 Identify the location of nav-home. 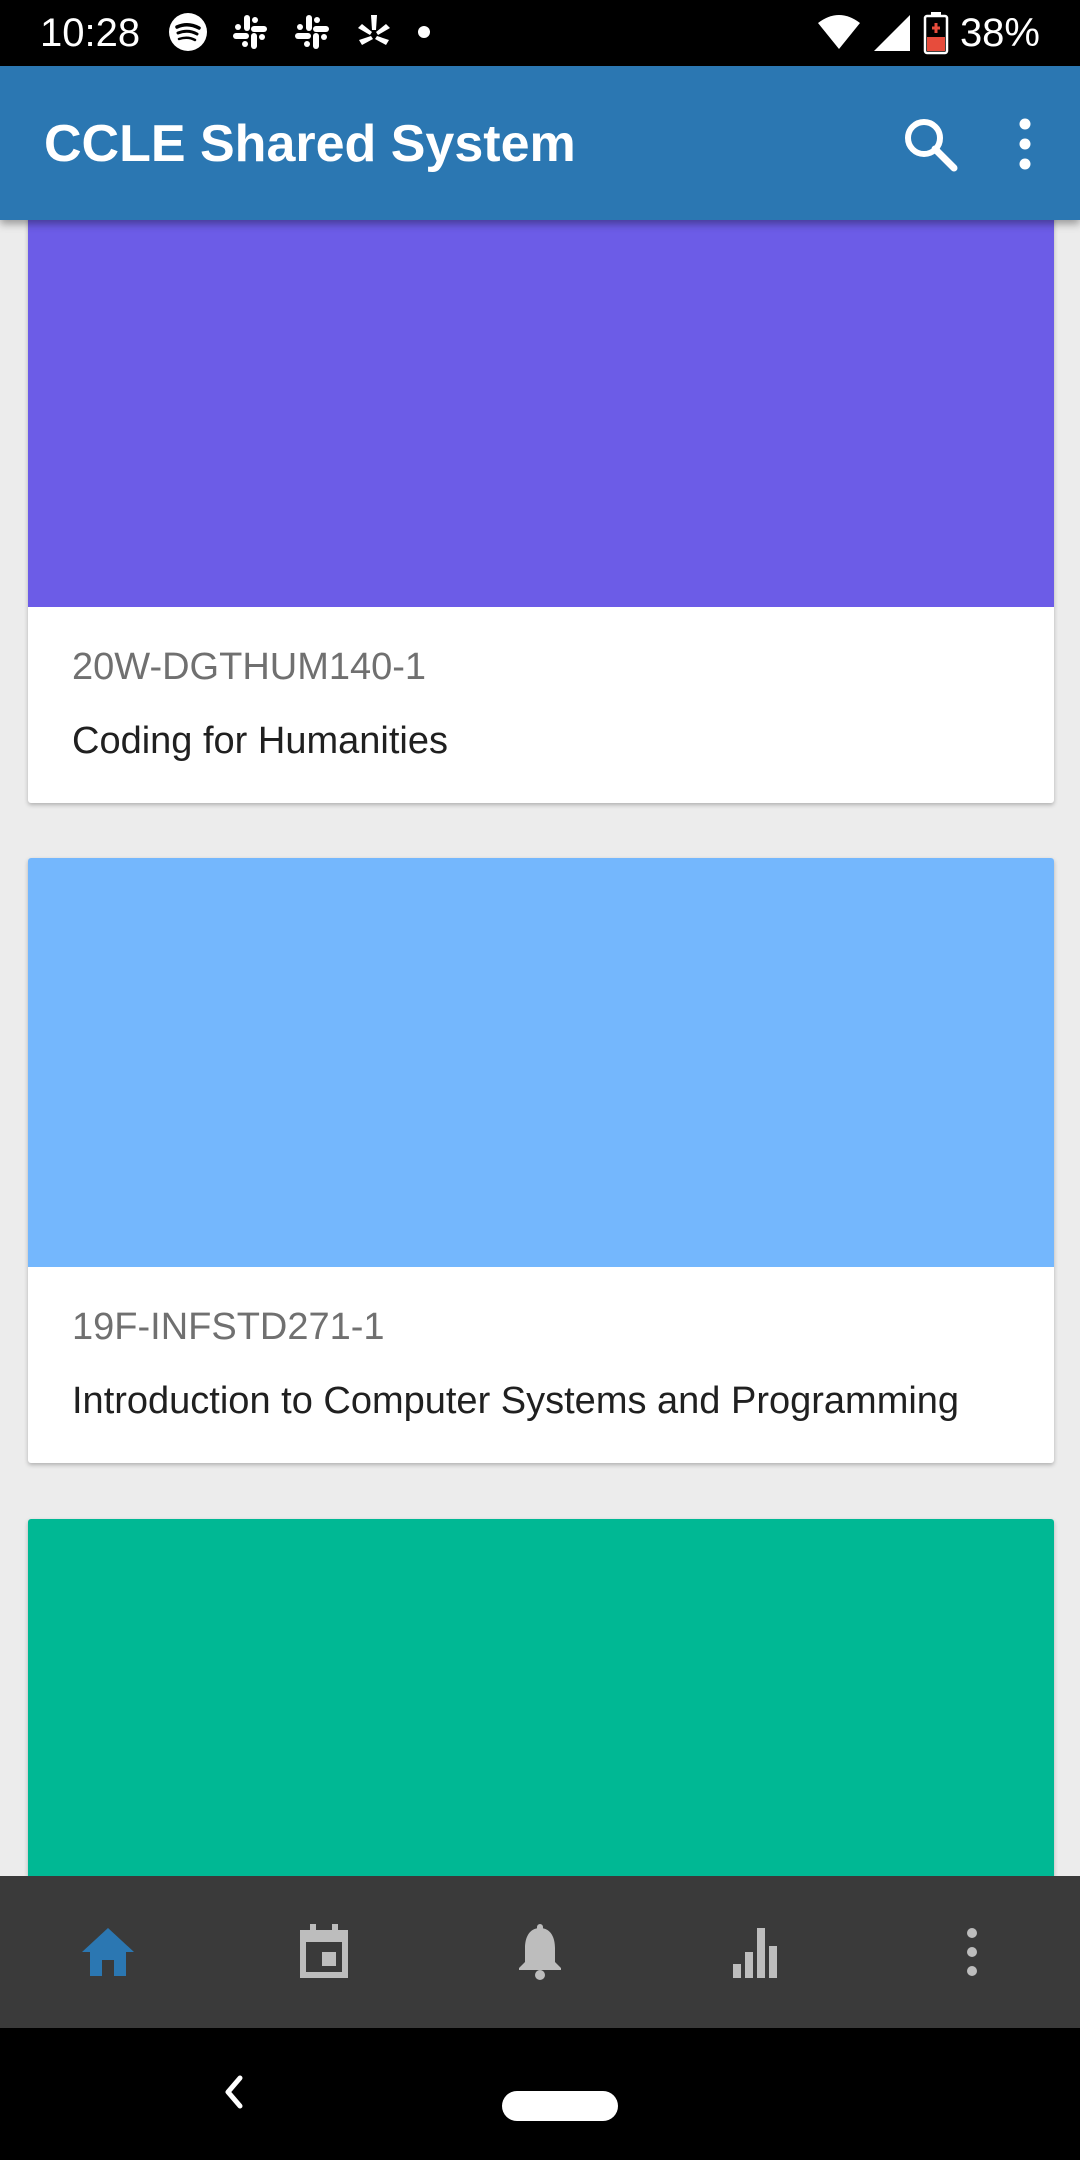
(108, 1952).